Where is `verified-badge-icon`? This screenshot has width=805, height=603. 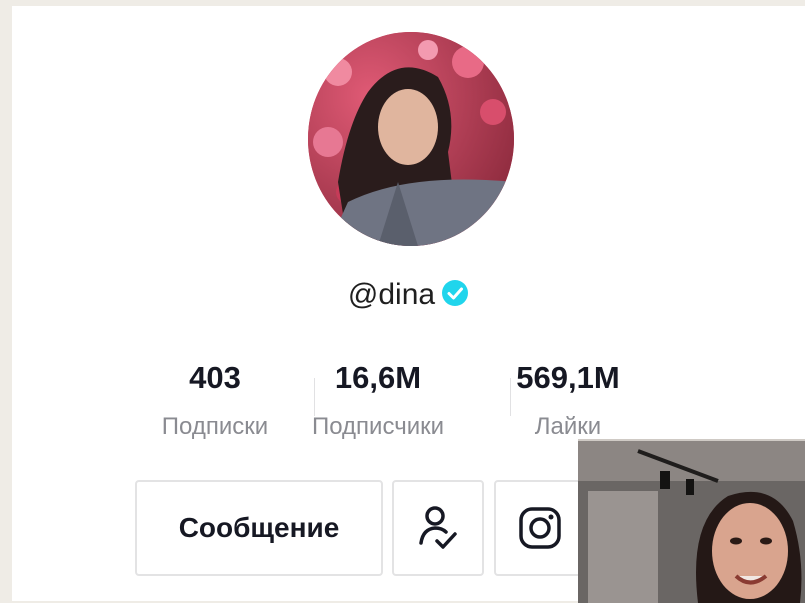 verified-badge-icon is located at coordinates (455, 293).